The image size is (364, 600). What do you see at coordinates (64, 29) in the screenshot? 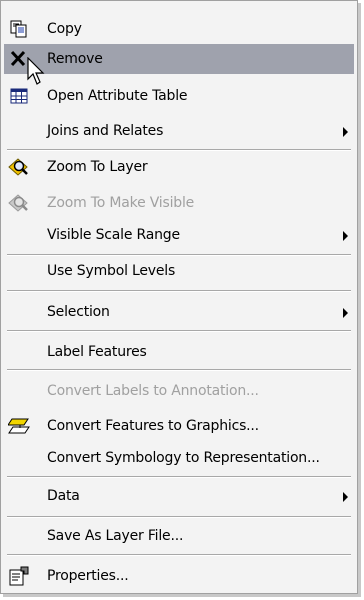
I see `menu-item-label: Copy` at bounding box center [64, 29].